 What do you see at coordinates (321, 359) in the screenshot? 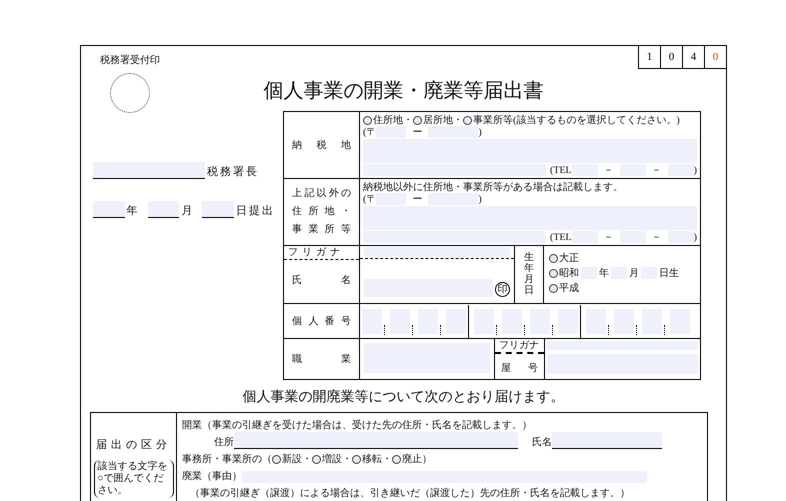
I see `row-label: 職業` at bounding box center [321, 359].